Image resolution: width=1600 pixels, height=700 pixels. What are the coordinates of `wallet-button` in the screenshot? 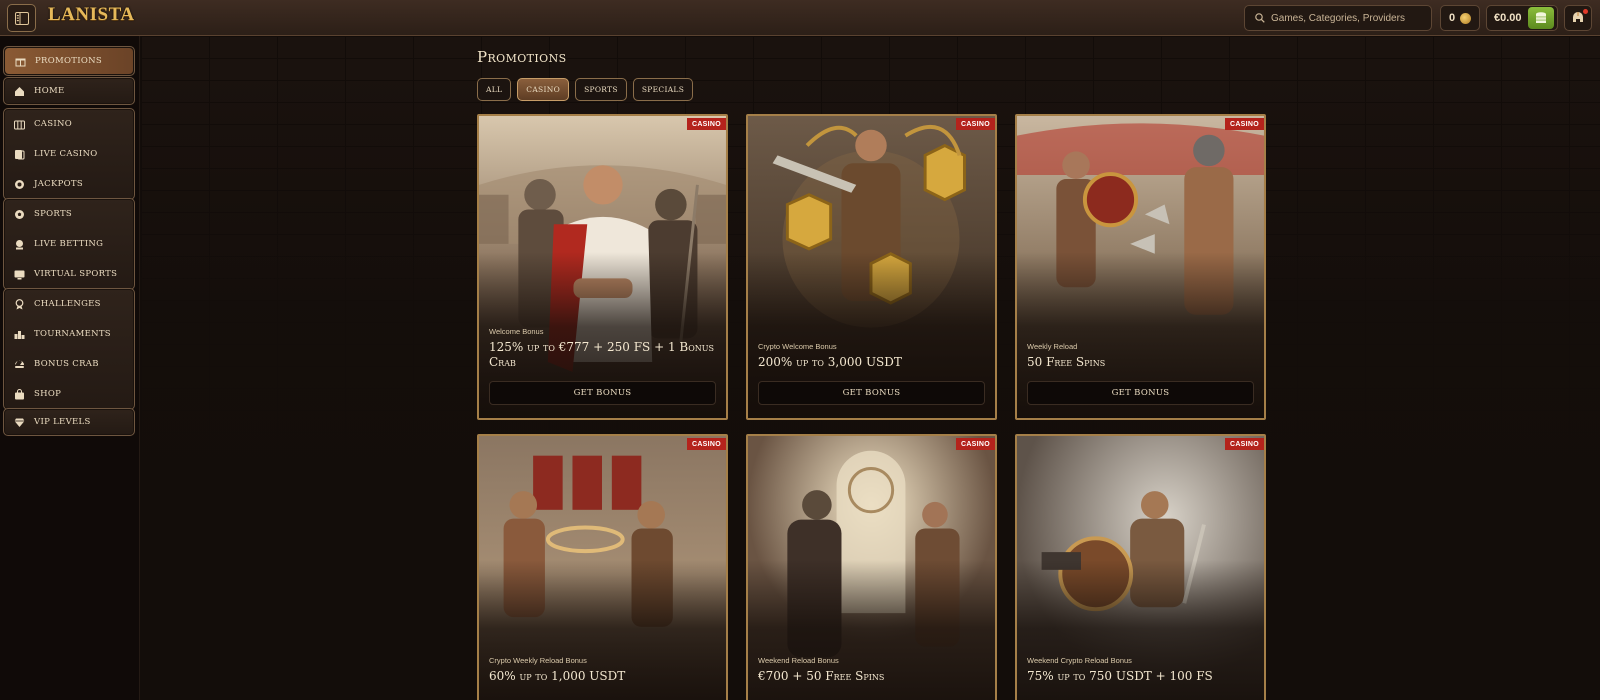 It's located at (1541, 18).